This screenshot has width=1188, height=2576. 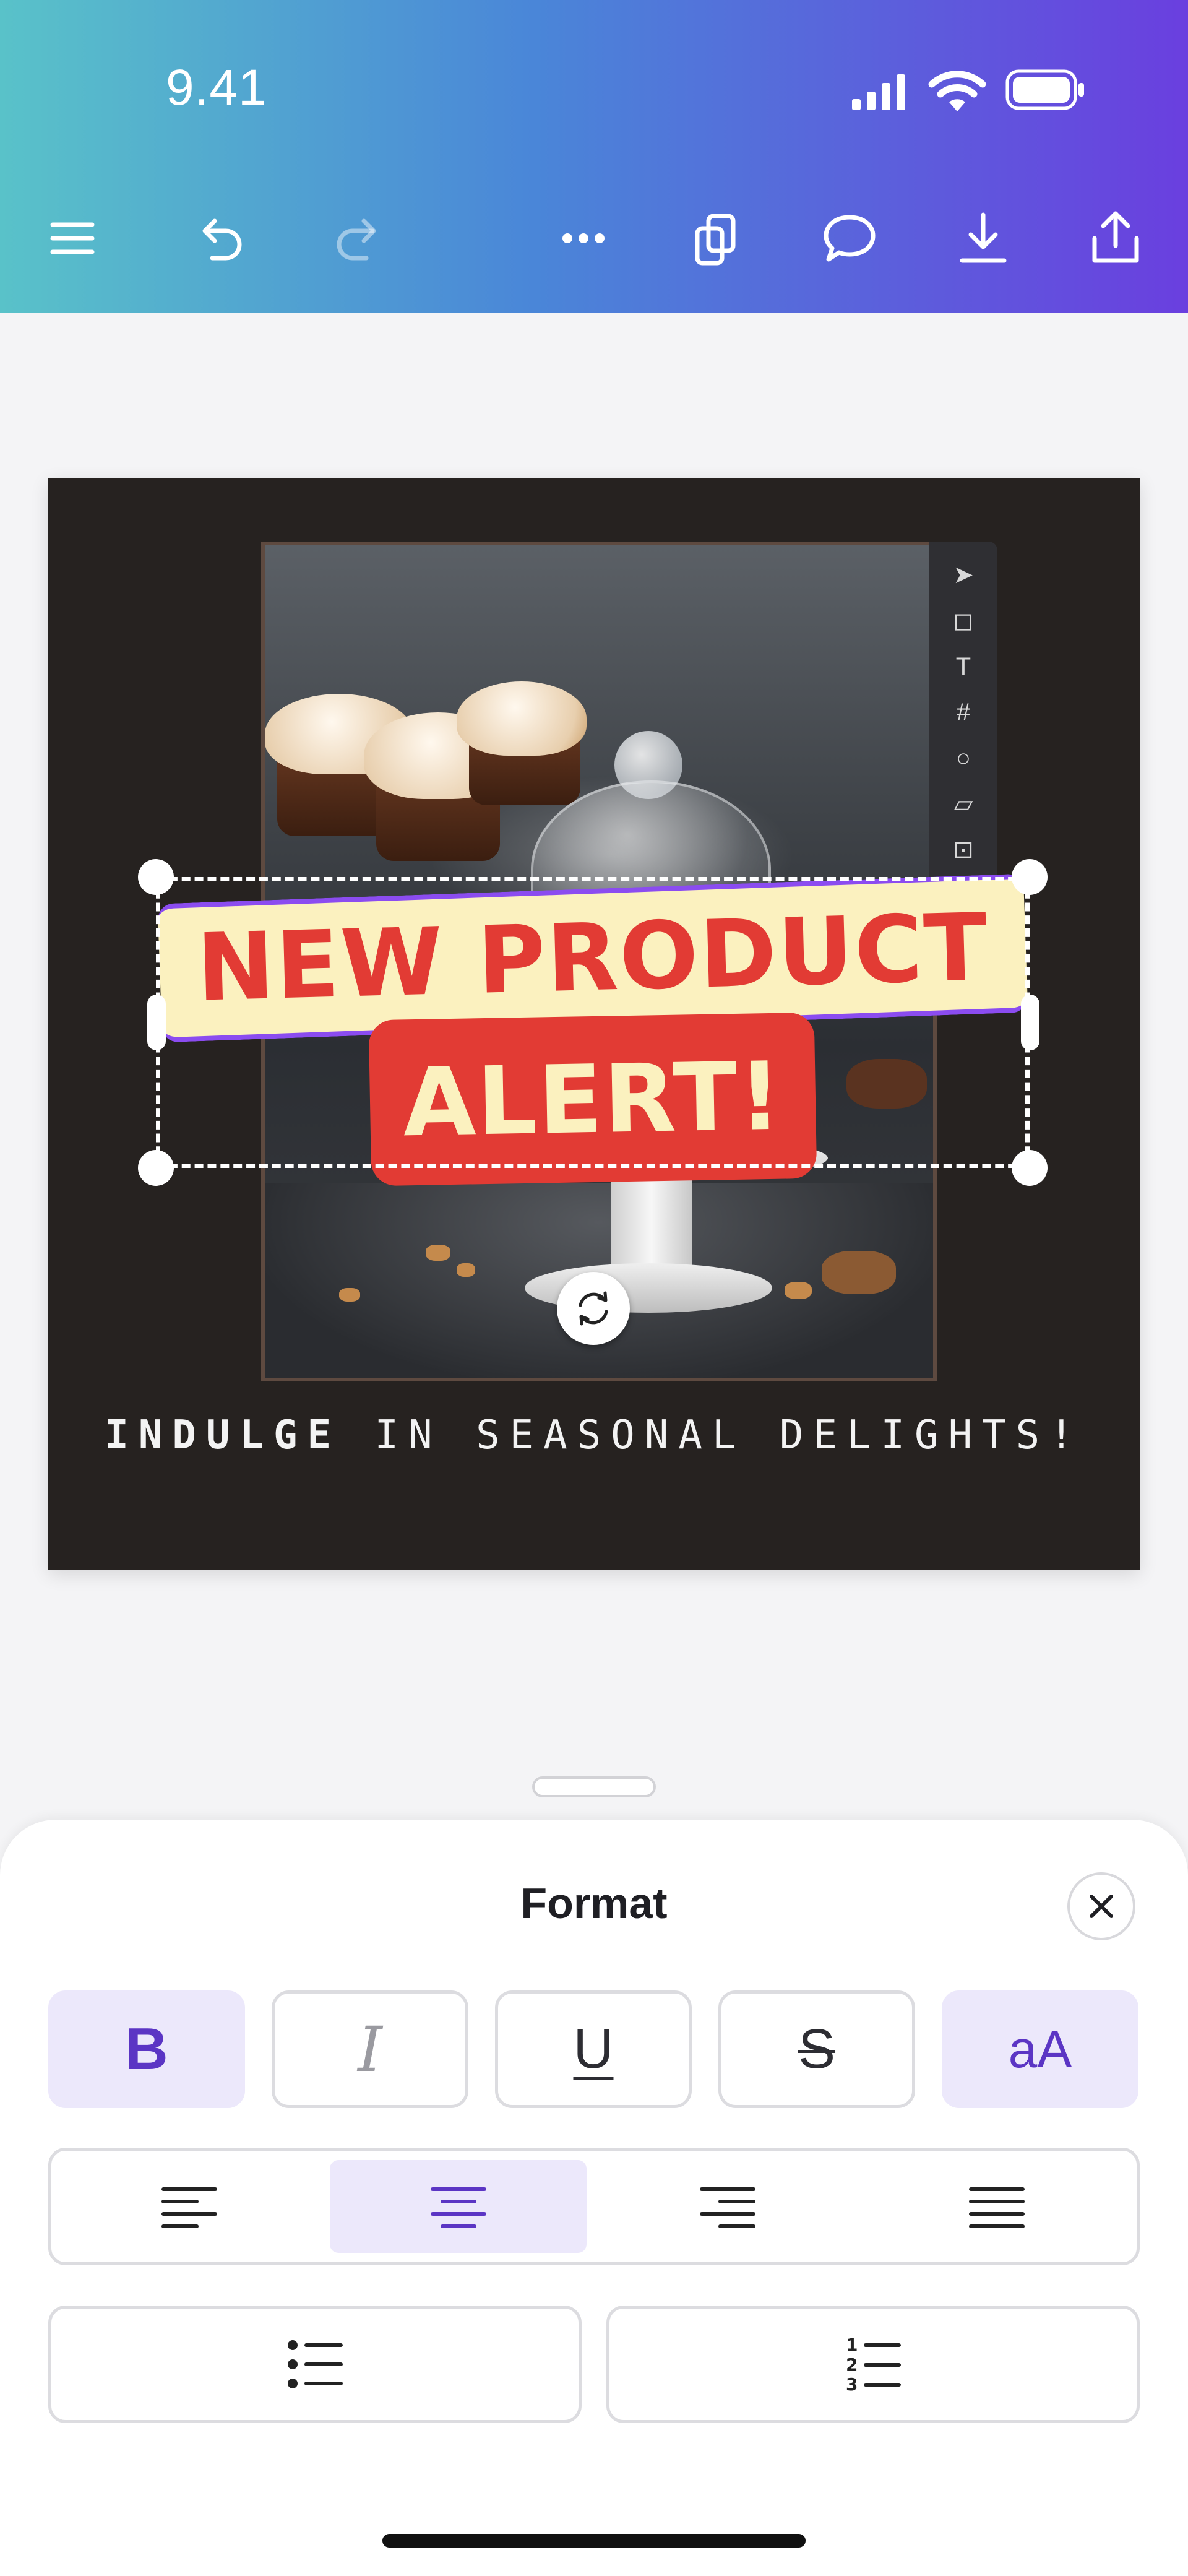 What do you see at coordinates (963, 666) in the screenshot?
I see `text-tool-icon: T` at bounding box center [963, 666].